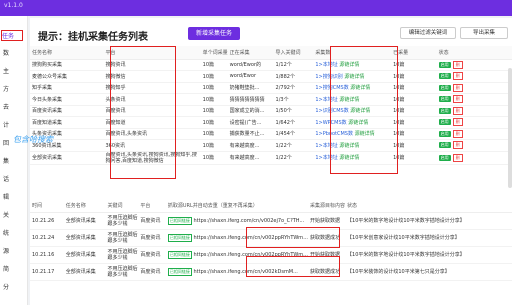 The width and height of the screenshot is (512, 305). Describe the element at coordinates (510, 128) in the screenshot. I see `scrollbar` at that location.